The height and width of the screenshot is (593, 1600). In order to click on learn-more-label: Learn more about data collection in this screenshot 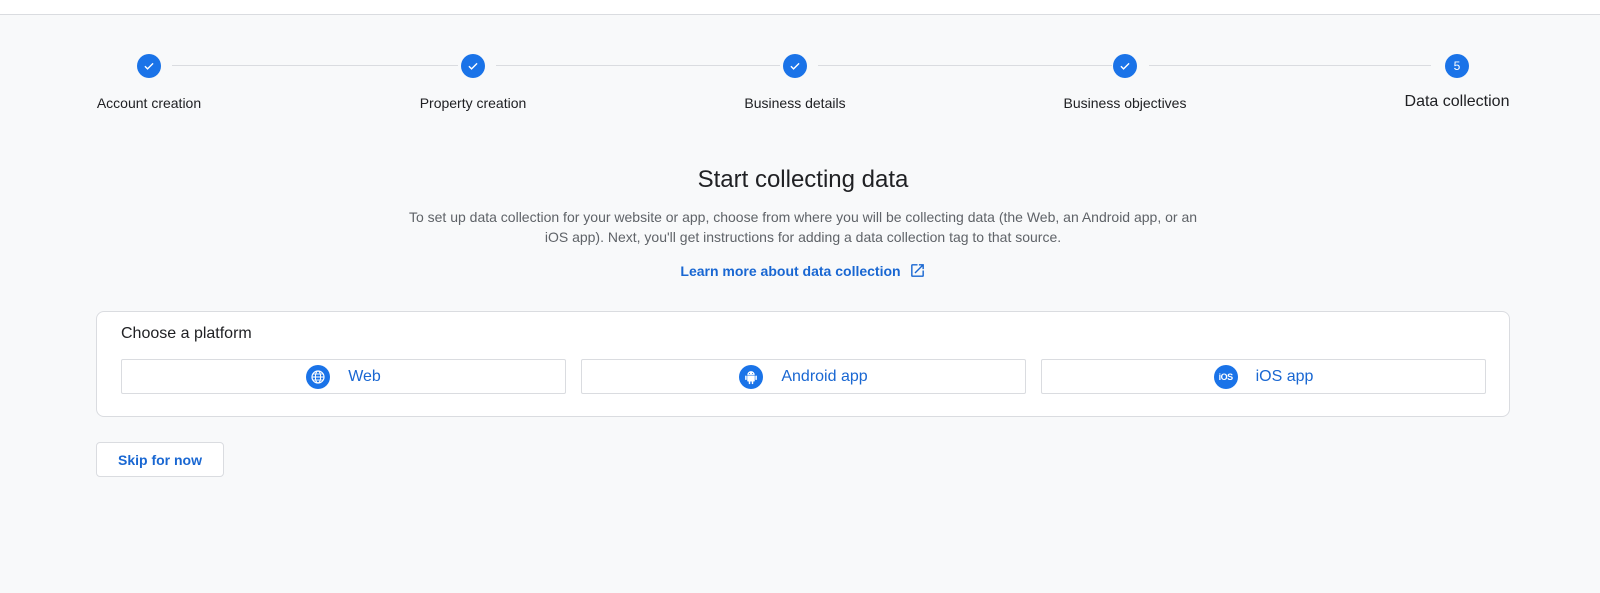, I will do `click(790, 270)`.